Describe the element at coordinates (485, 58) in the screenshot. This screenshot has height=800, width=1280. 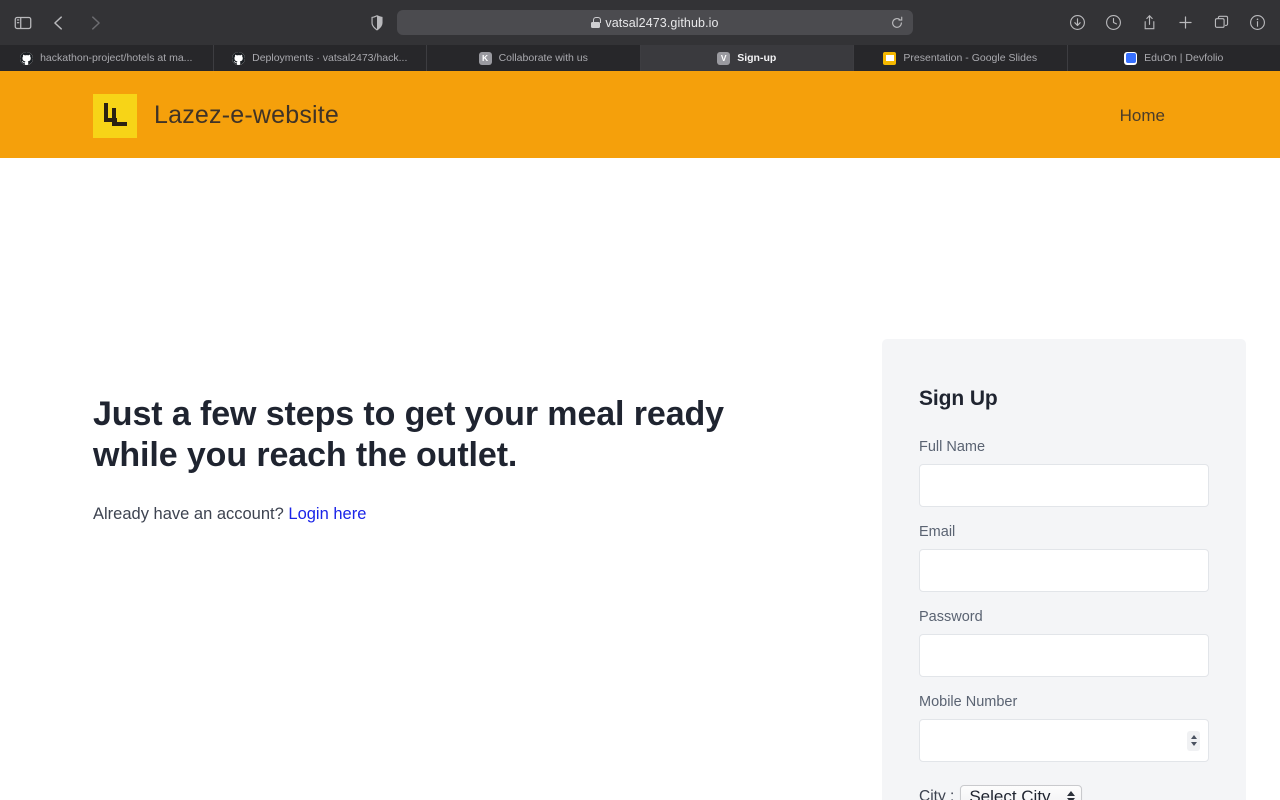
I see `letter-k-favicon: K` at that location.